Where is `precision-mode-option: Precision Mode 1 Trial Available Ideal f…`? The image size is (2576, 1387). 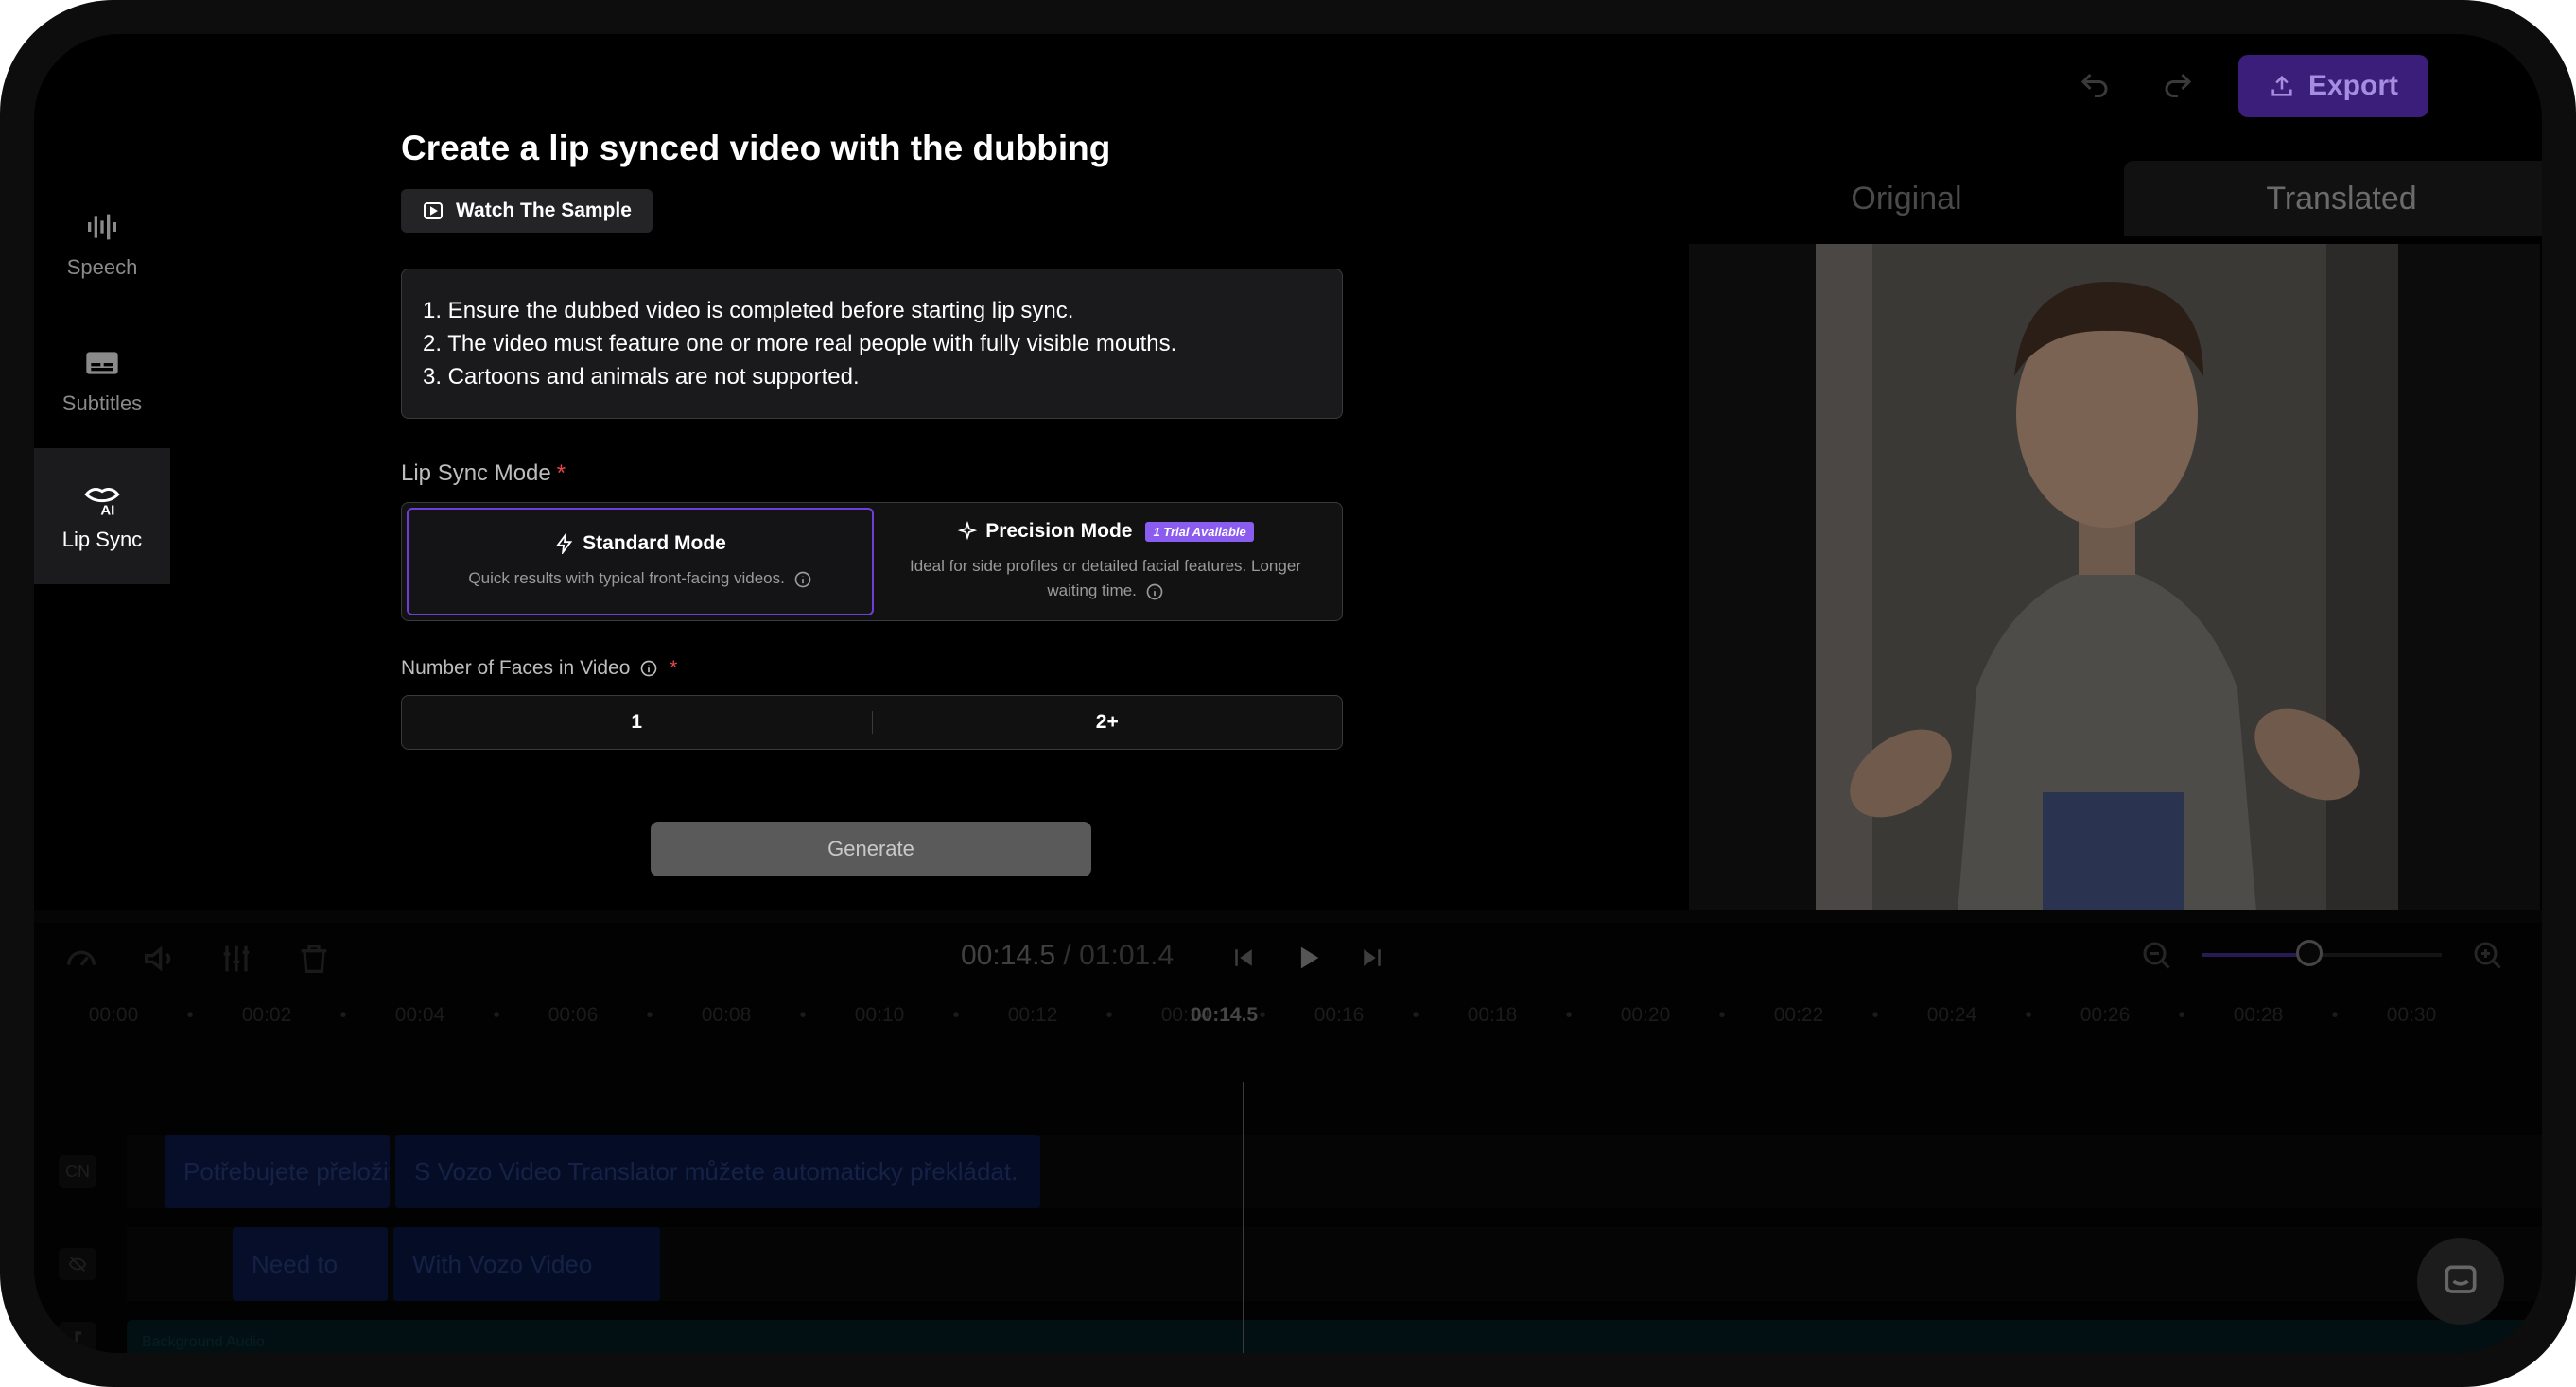
precision-mode-option: Precision Mode 1 Trial Available Ideal f… is located at coordinates (1105, 561).